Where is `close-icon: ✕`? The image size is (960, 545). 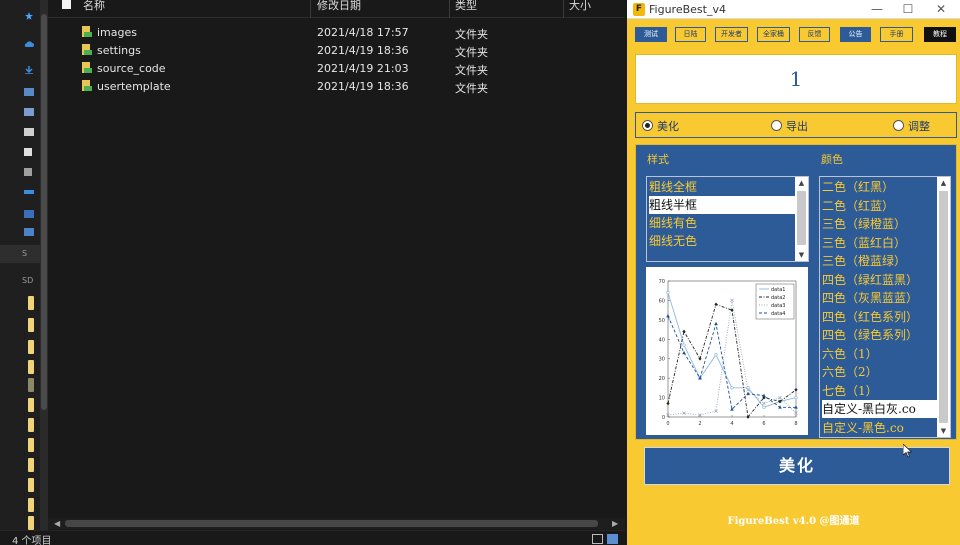
close-icon: ✕ is located at coordinates (941, 9).